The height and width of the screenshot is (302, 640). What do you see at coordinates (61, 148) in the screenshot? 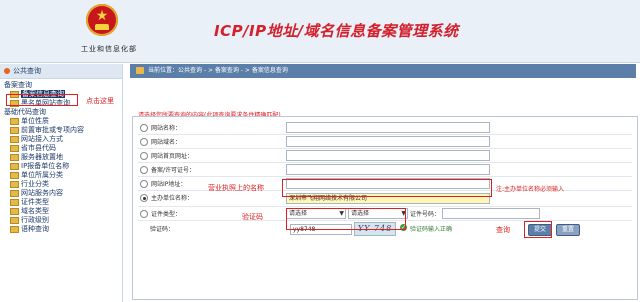
I see `sidebar-item-region-code: 省市县代码` at bounding box center [61, 148].